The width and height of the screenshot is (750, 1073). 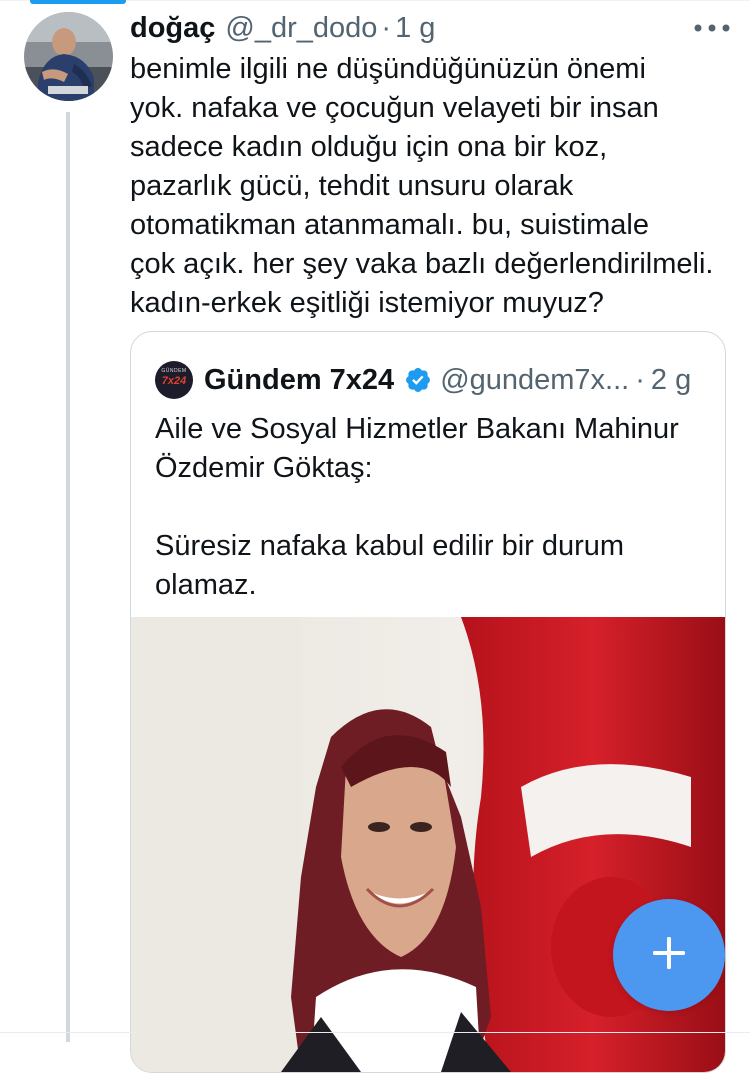 What do you see at coordinates (671, 380) in the screenshot?
I see `quoted-tweet-timestamp: 2 g` at bounding box center [671, 380].